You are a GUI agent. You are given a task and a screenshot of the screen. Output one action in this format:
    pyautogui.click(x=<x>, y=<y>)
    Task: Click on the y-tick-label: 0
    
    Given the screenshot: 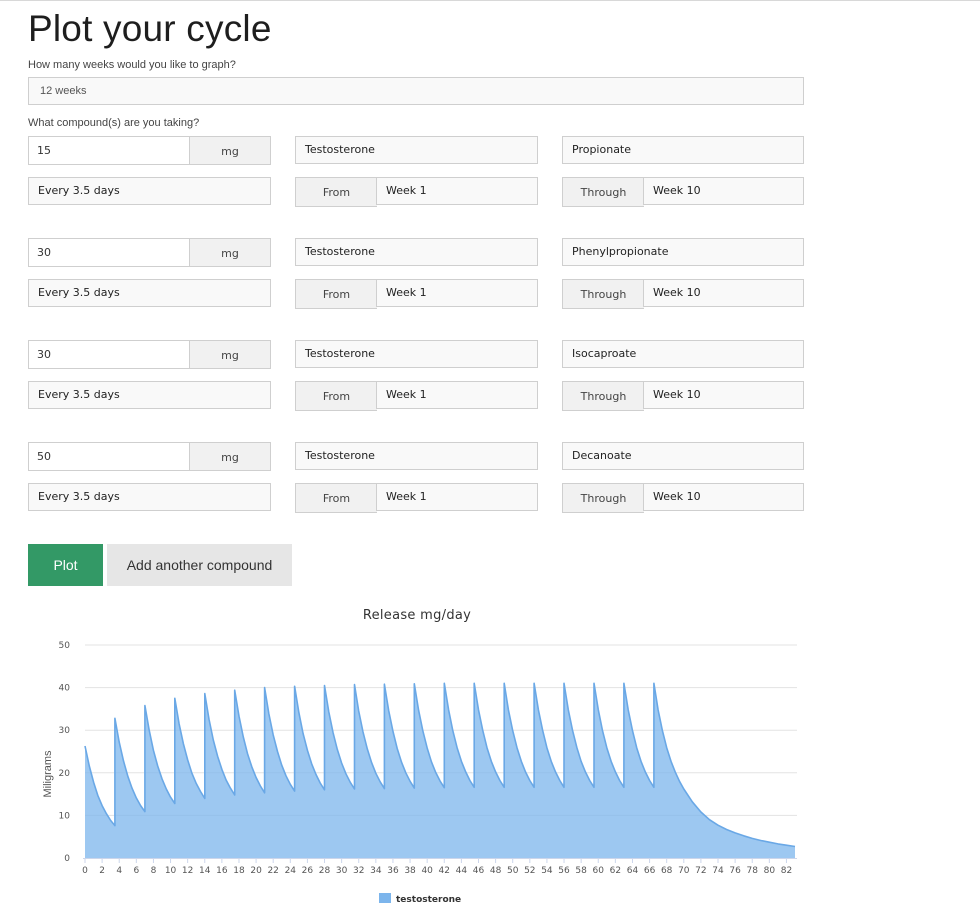 What is the action you would take?
    pyautogui.click(x=67, y=859)
    